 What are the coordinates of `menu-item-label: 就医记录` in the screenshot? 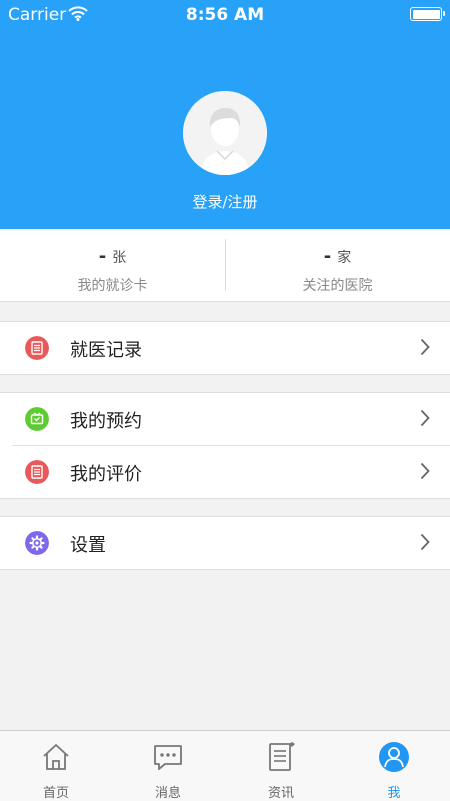 It's located at (106, 350).